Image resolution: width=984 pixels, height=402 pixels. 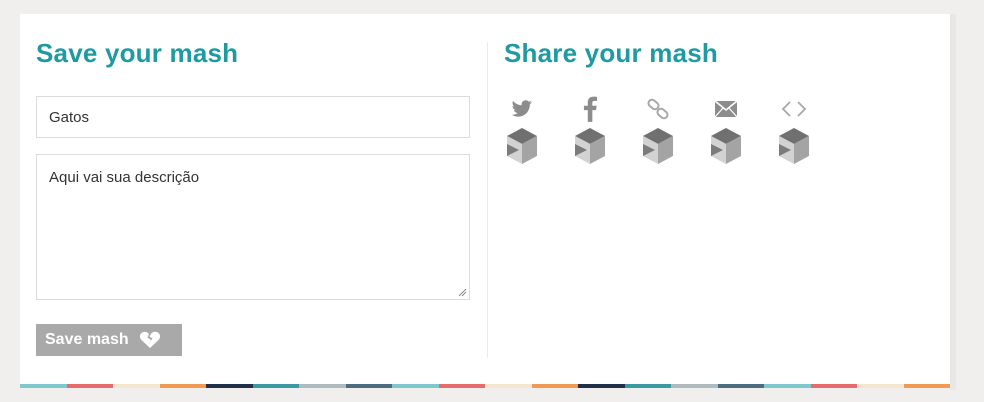 What do you see at coordinates (149, 339) in the screenshot?
I see `broken-heart-icon` at bounding box center [149, 339].